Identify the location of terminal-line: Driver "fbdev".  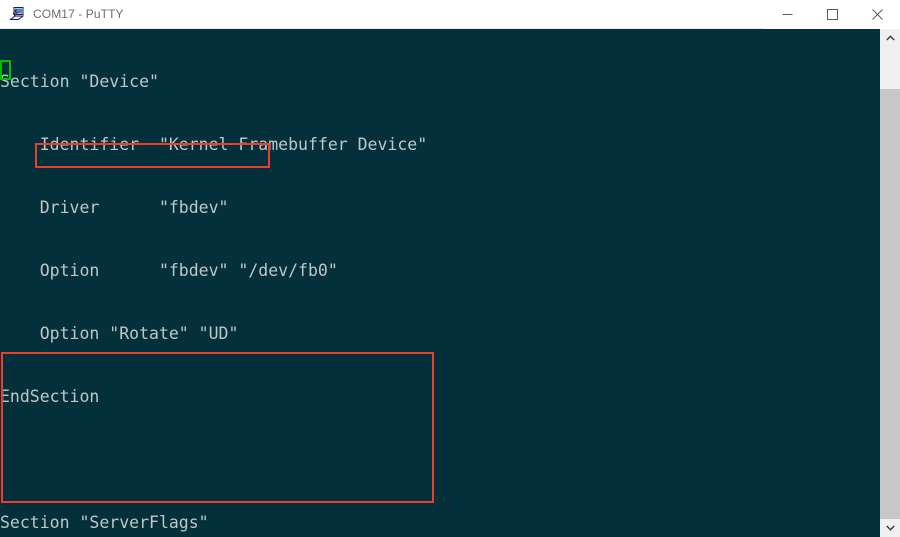
(114, 207).